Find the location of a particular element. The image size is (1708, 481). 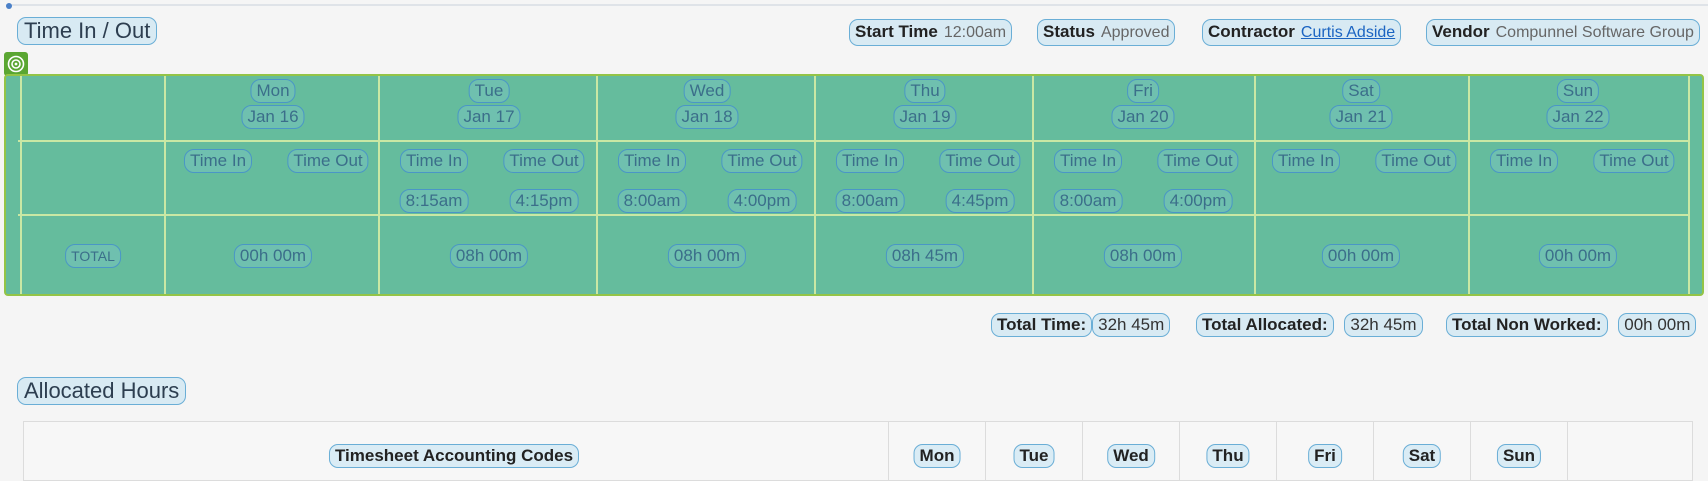

total-non-worked-value: 00h 00m is located at coordinates (1657, 325).